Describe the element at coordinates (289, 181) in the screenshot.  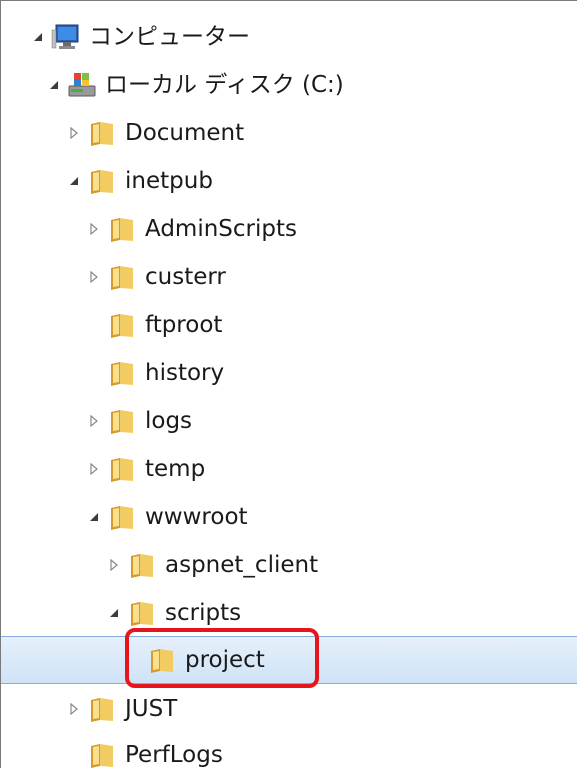
I see `tree-item-inetpub: inetpub` at that location.